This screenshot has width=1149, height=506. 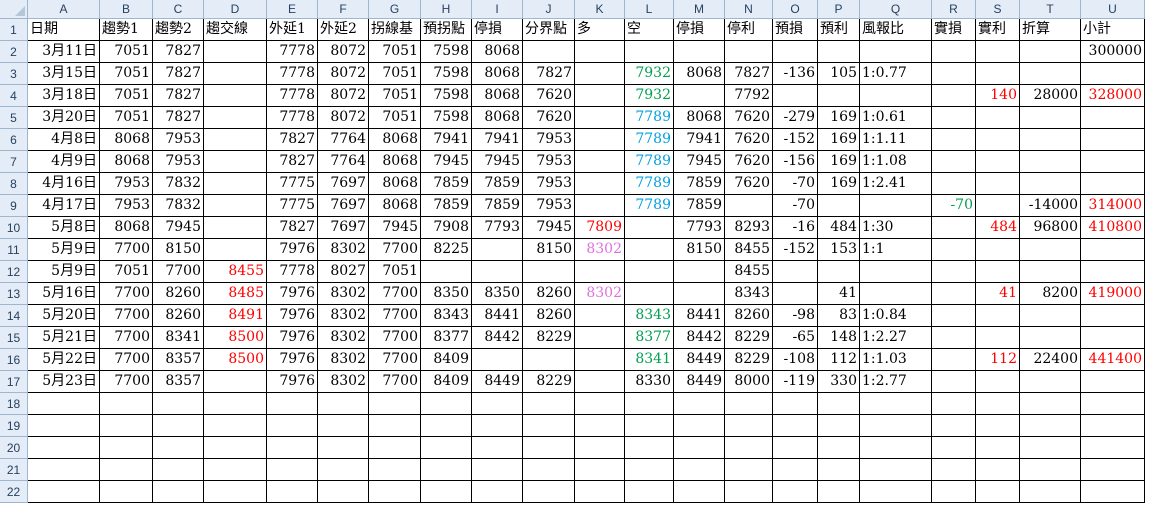 What do you see at coordinates (446, 96) in the screenshot?
I see `cell-h4: 7598` at bounding box center [446, 96].